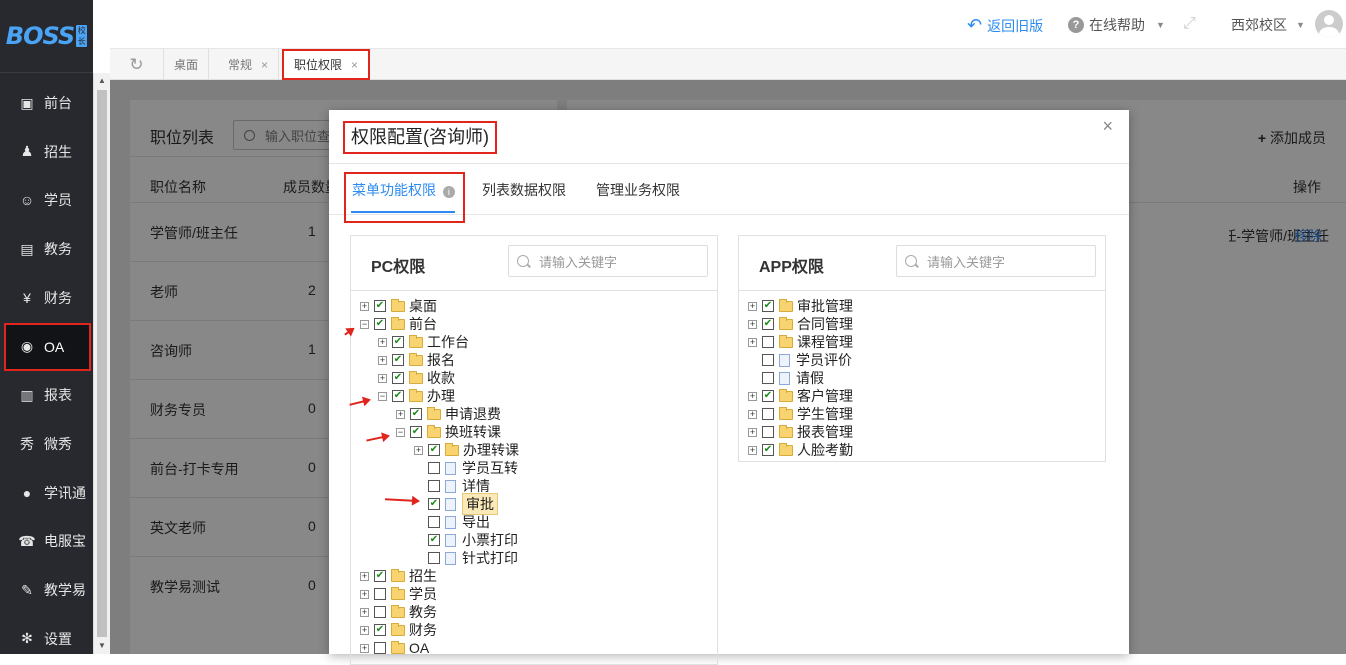 The image size is (1346, 665). I want to click on tree-node-label: 工作台, so click(448, 342).